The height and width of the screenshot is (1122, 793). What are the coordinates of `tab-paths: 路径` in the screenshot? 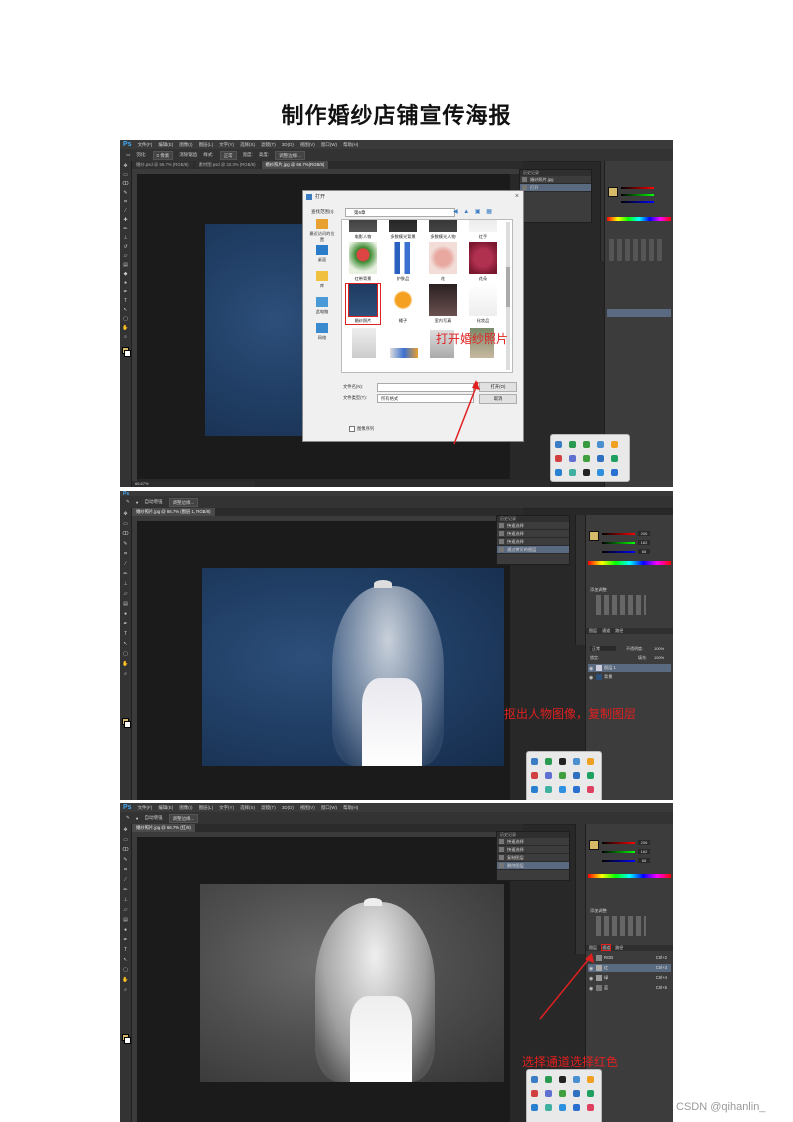 It's located at (619, 630).